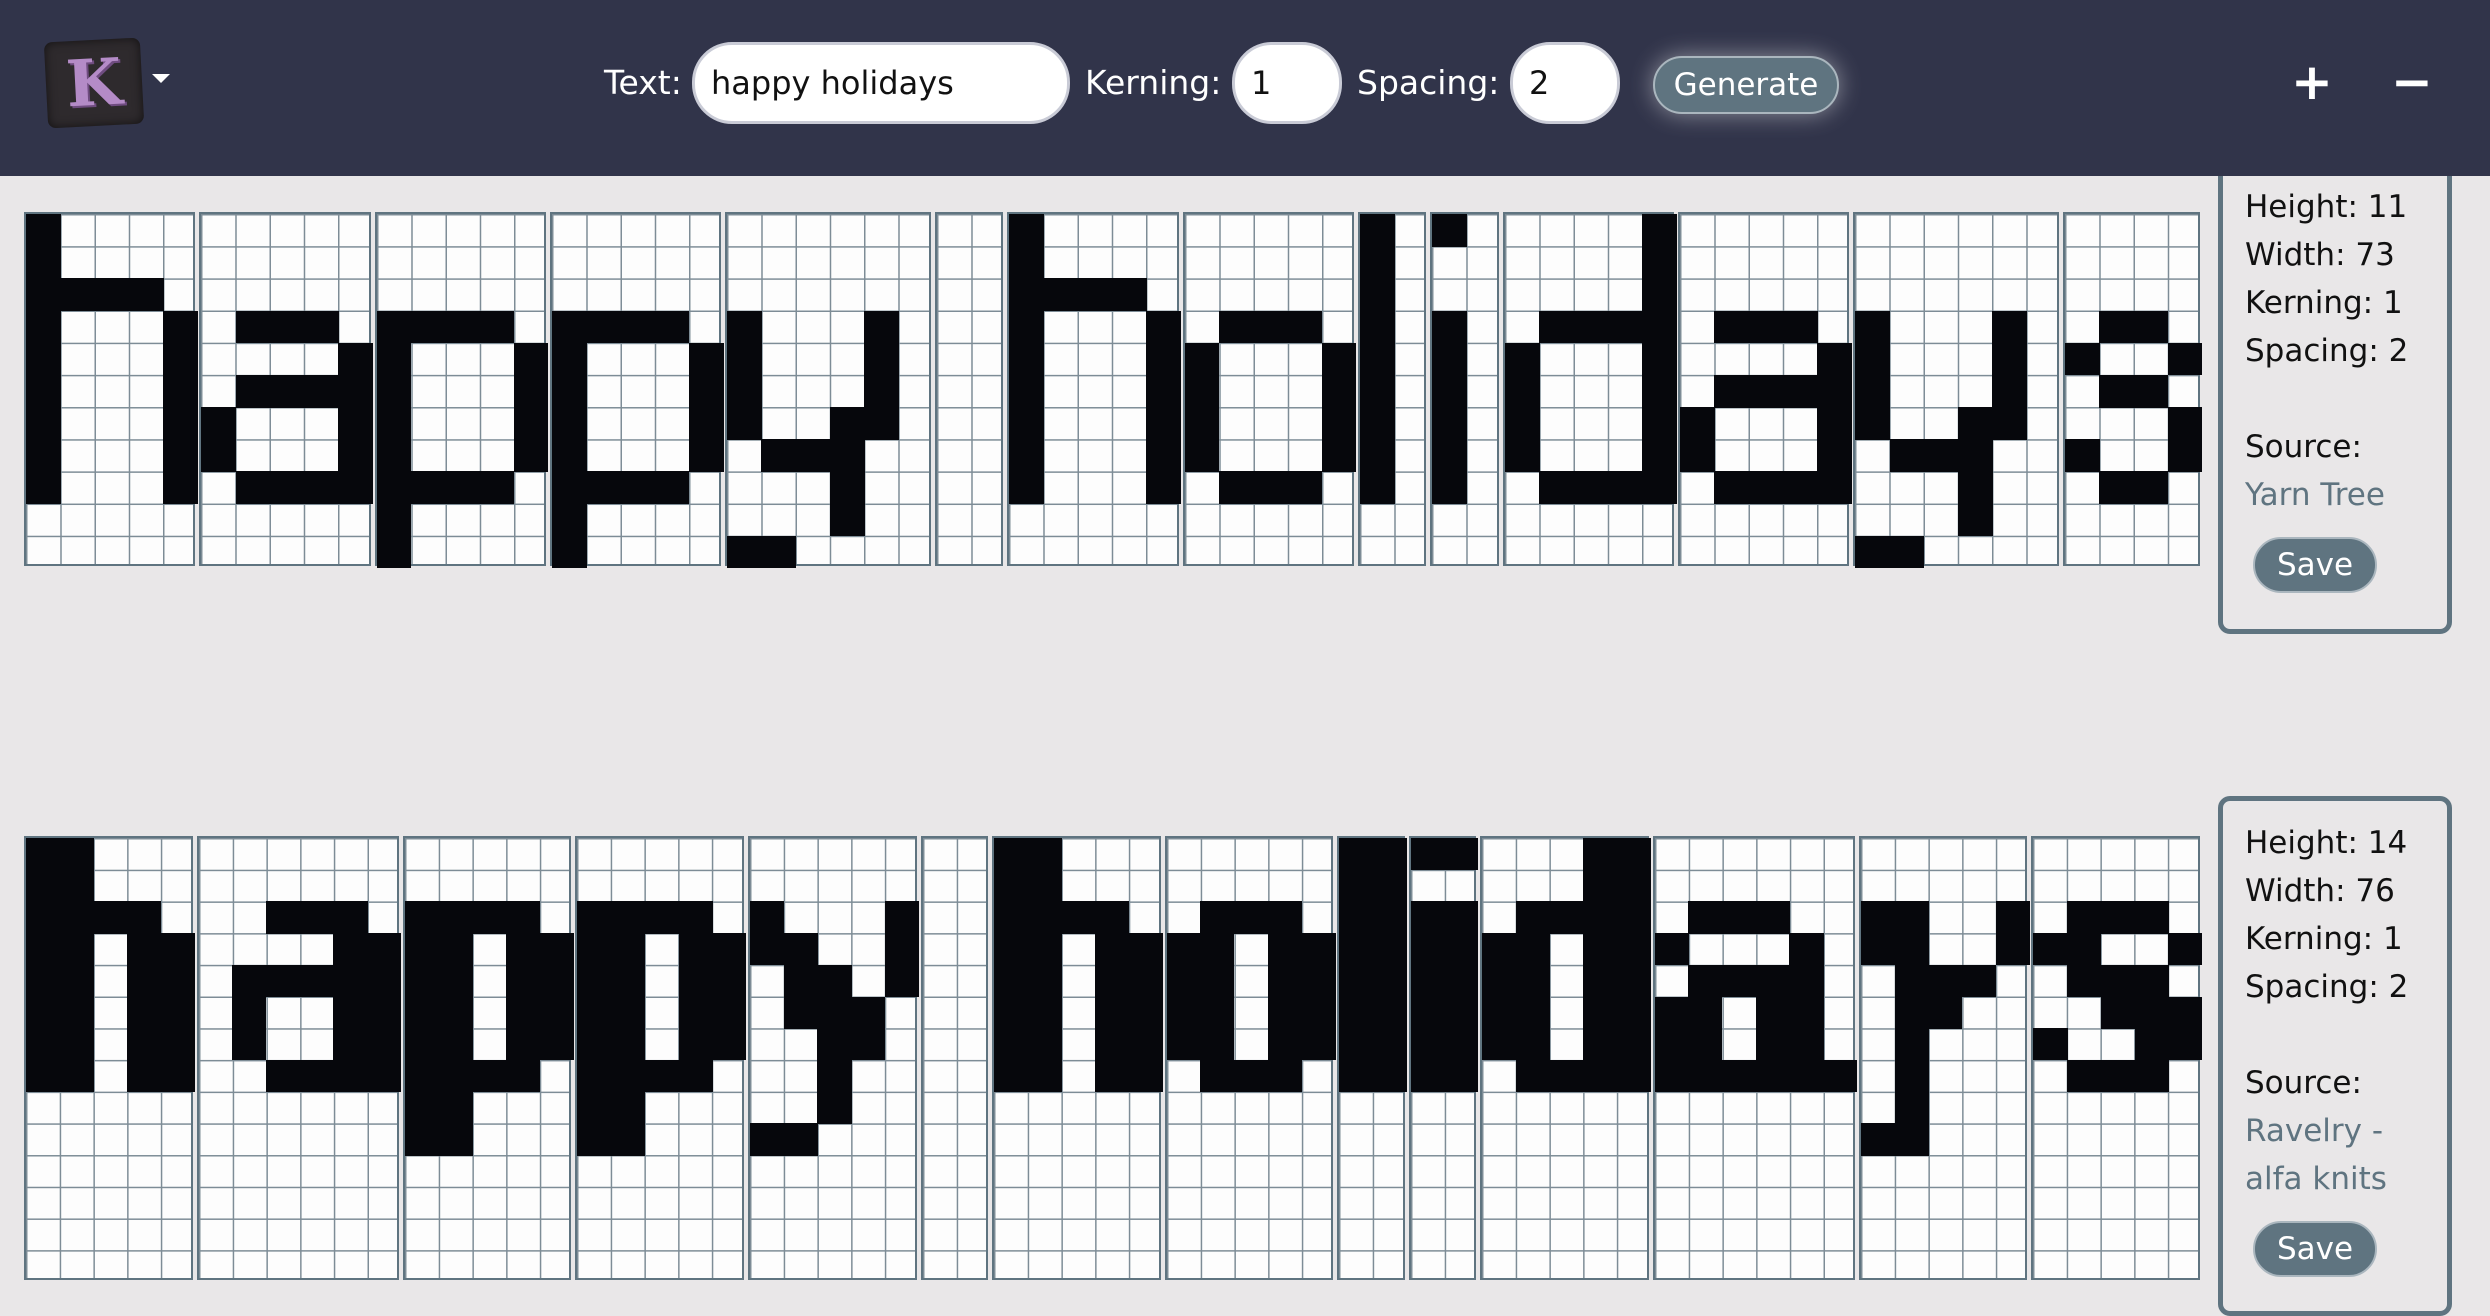 The width and height of the screenshot is (2490, 1316). Describe the element at coordinates (1589, 389) in the screenshot. I see `glyph-d` at that location.